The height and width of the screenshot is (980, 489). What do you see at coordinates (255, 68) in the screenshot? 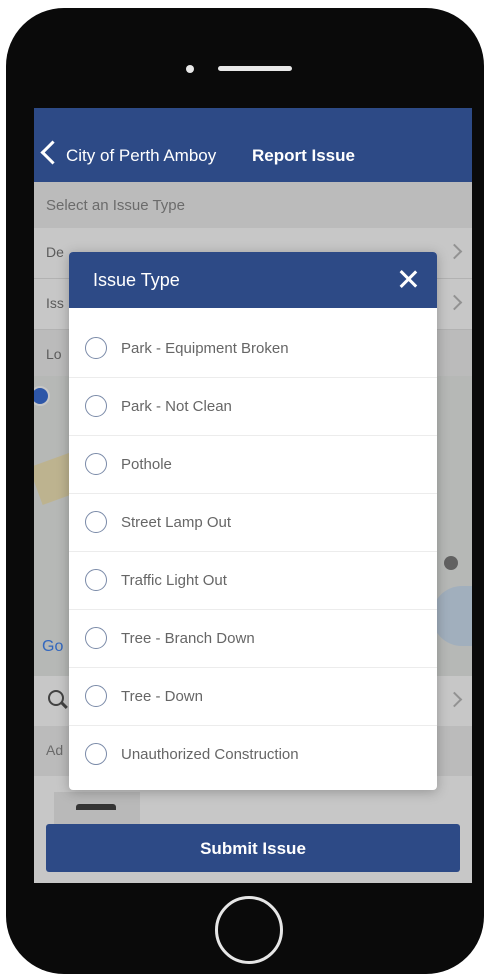
I see `speaker-grille` at bounding box center [255, 68].